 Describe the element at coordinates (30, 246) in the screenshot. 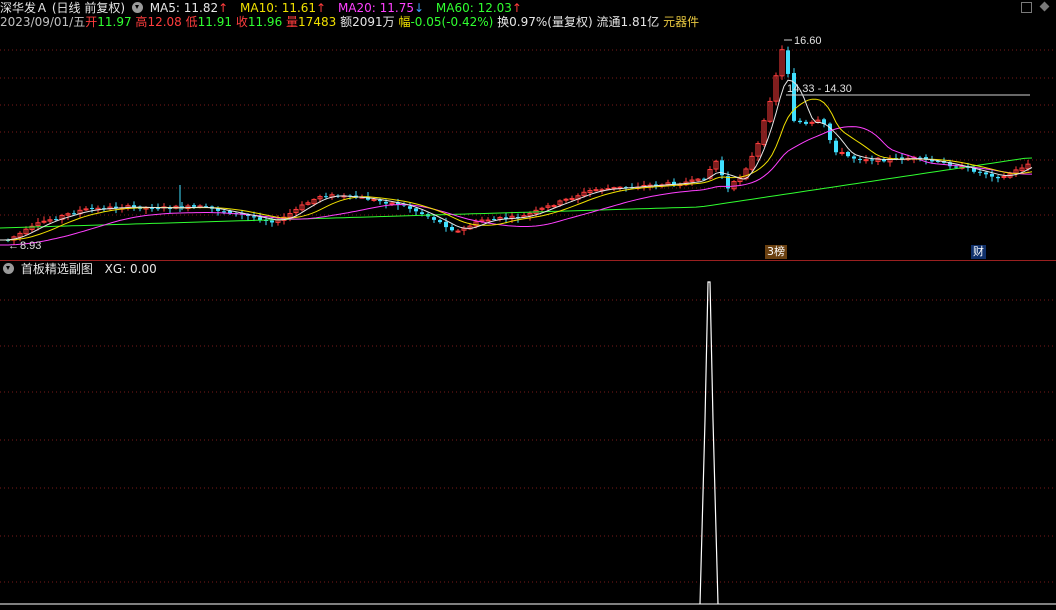

I see `low-price-label: 8.93` at that location.